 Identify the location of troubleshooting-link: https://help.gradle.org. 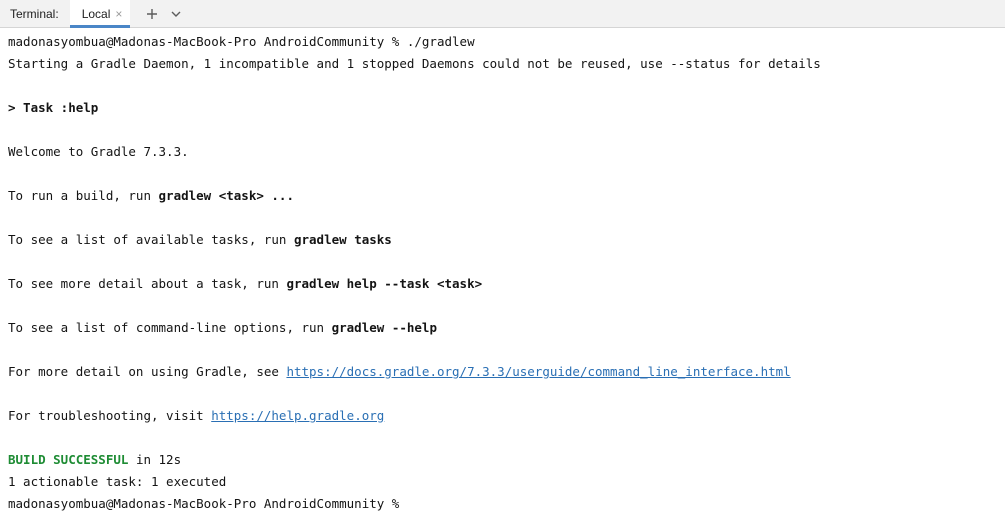
(297, 415).